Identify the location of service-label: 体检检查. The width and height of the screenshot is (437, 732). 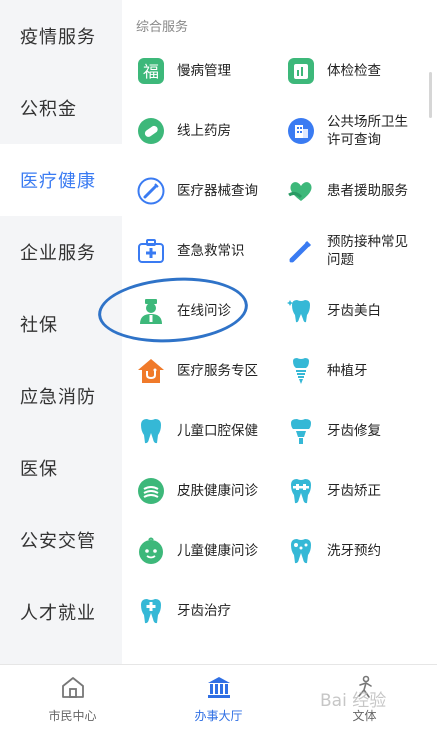
(354, 71).